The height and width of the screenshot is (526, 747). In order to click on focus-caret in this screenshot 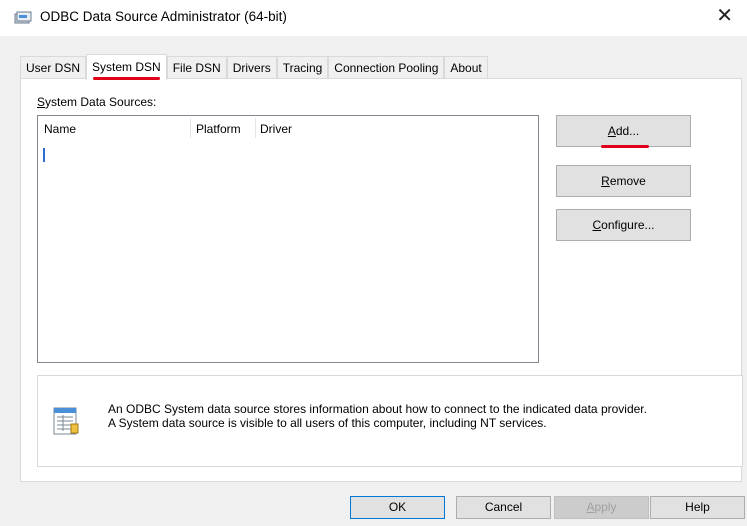, I will do `click(44, 155)`.